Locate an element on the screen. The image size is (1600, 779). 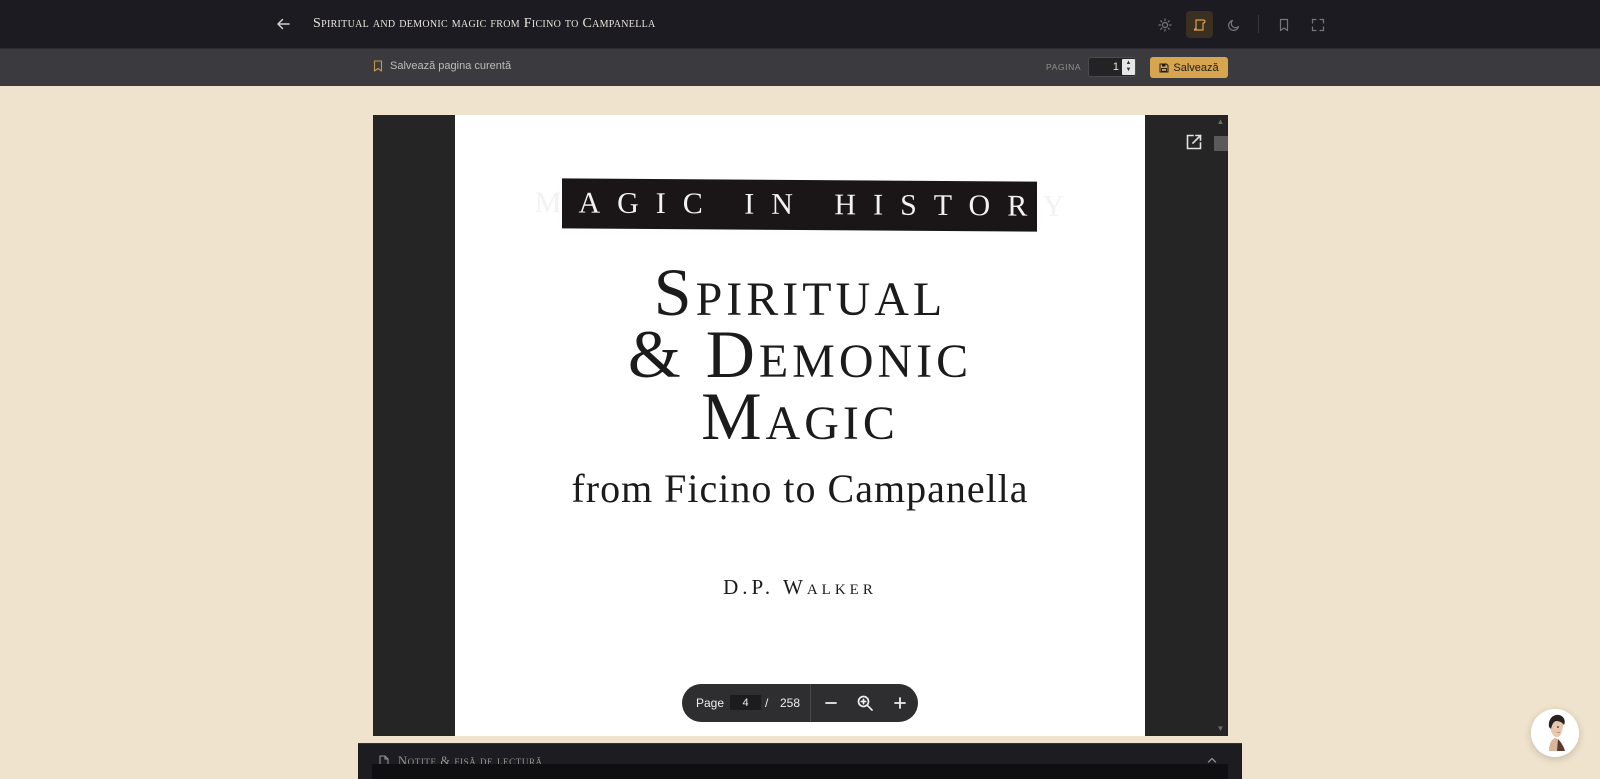
portrait-icon is located at coordinates (1555, 733).